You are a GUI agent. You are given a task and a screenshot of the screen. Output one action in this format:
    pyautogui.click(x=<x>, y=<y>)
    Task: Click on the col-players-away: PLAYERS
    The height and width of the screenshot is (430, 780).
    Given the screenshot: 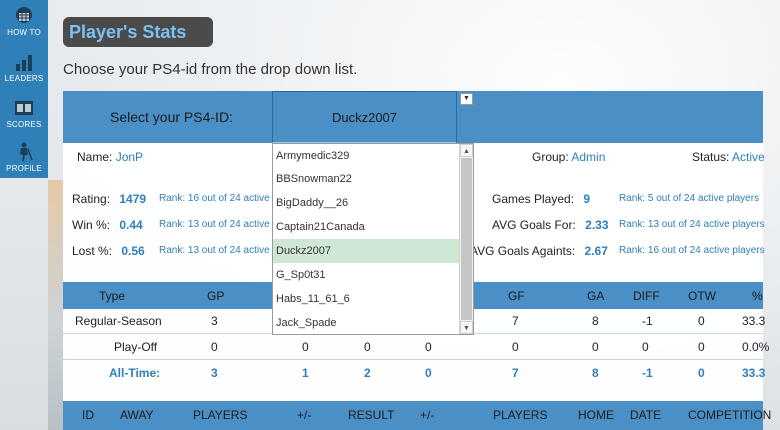 What is the action you would take?
    pyautogui.click(x=220, y=415)
    